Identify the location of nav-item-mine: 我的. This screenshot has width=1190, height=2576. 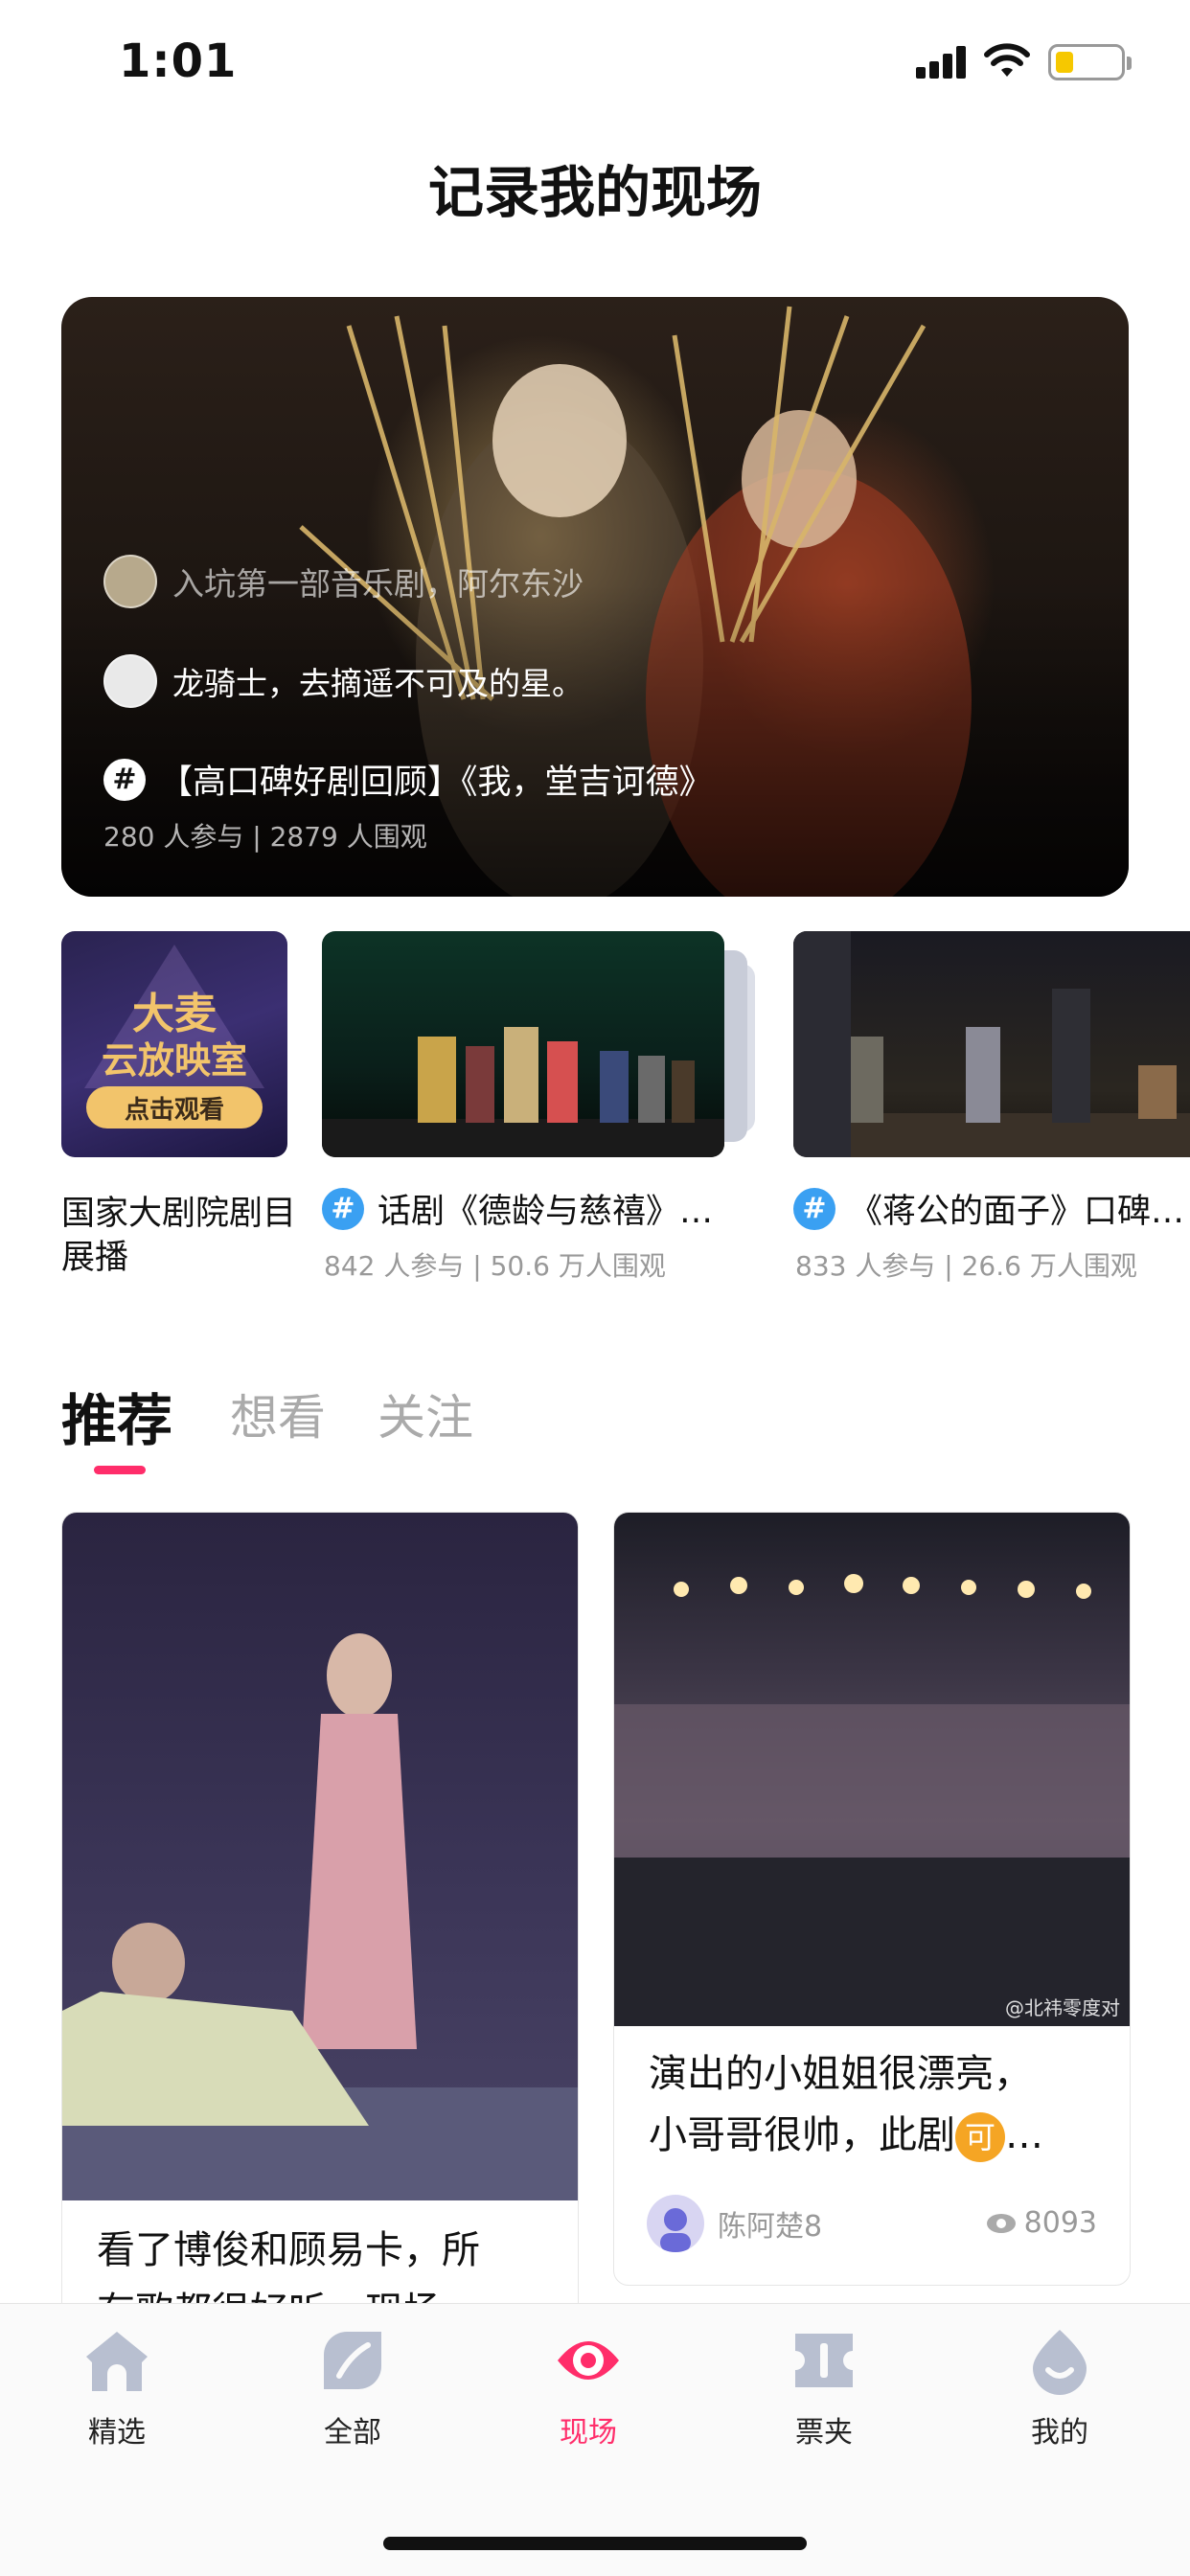
(1060, 2388).